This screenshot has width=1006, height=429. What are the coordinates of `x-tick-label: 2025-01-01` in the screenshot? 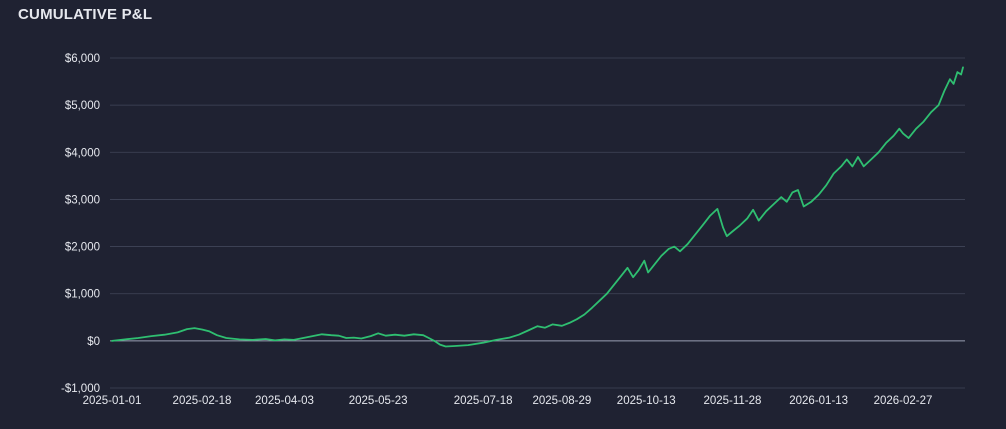 It's located at (112, 401).